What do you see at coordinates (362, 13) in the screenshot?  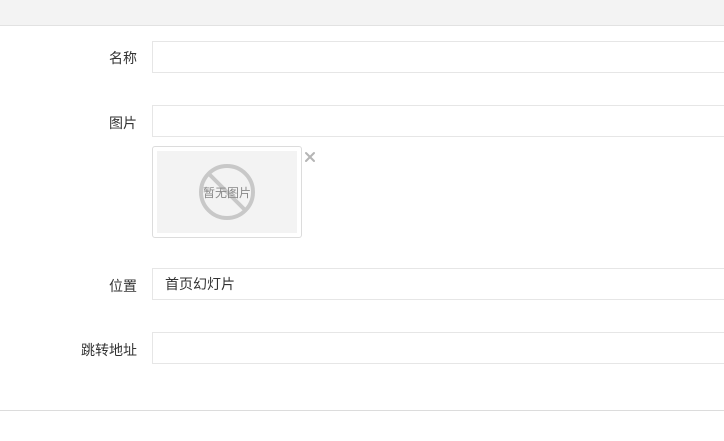 I see `top-toolbar` at bounding box center [362, 13].